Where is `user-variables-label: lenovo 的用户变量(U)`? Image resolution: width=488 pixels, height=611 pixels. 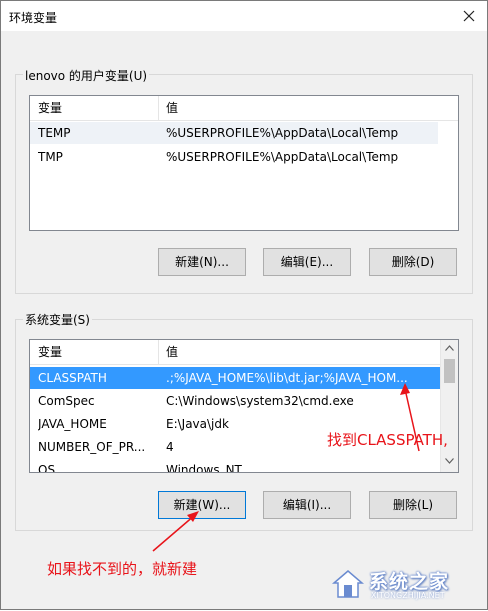 user-variables-label: lenovo 的用户变量(U) is located at coordinates (86, 75).